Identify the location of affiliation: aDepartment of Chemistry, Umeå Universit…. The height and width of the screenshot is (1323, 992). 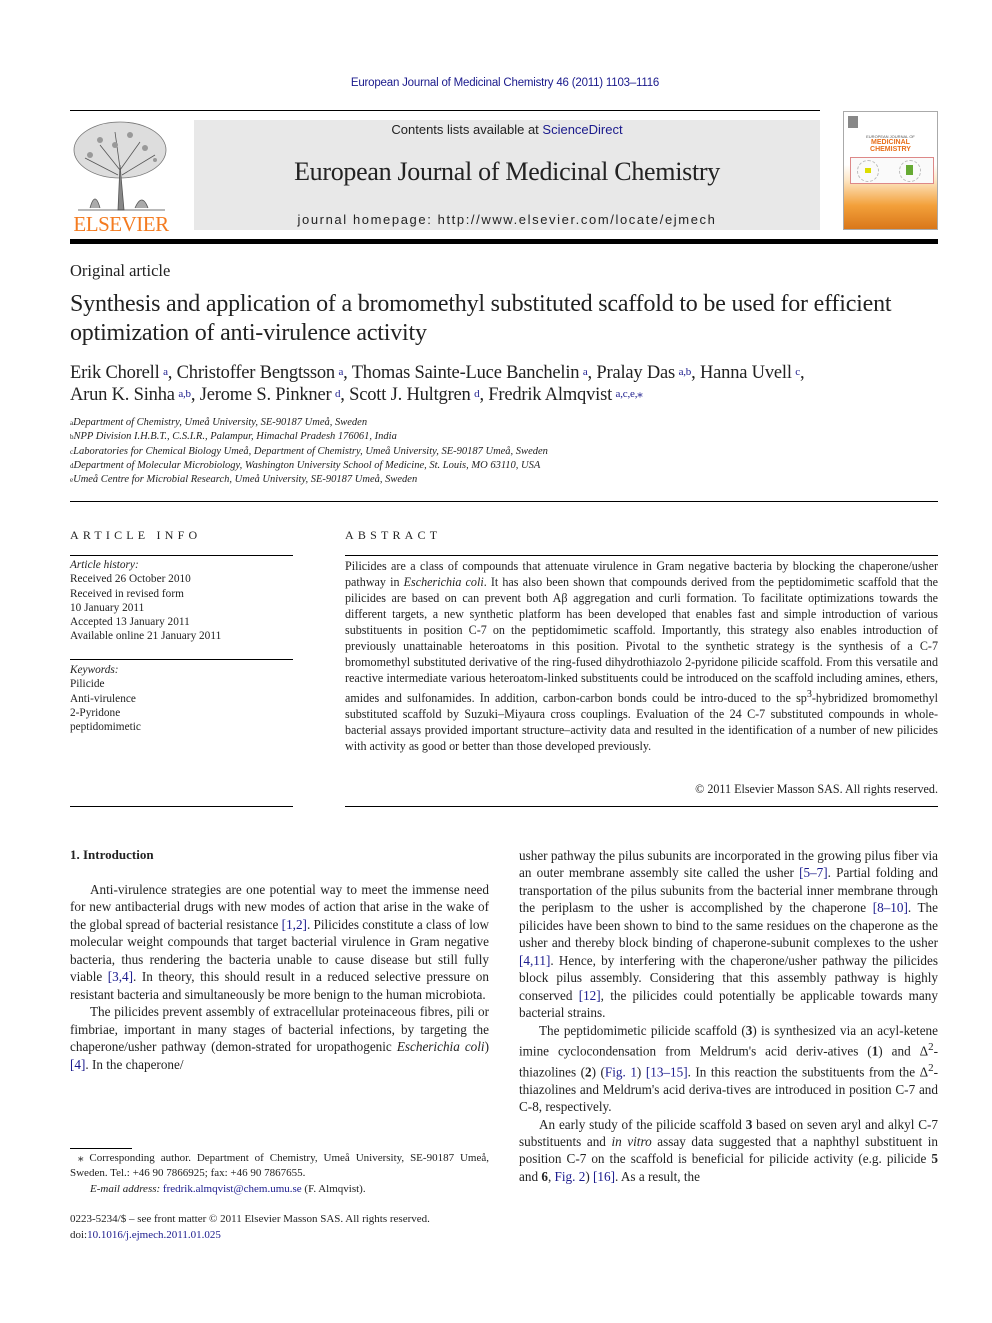
(219, 422).